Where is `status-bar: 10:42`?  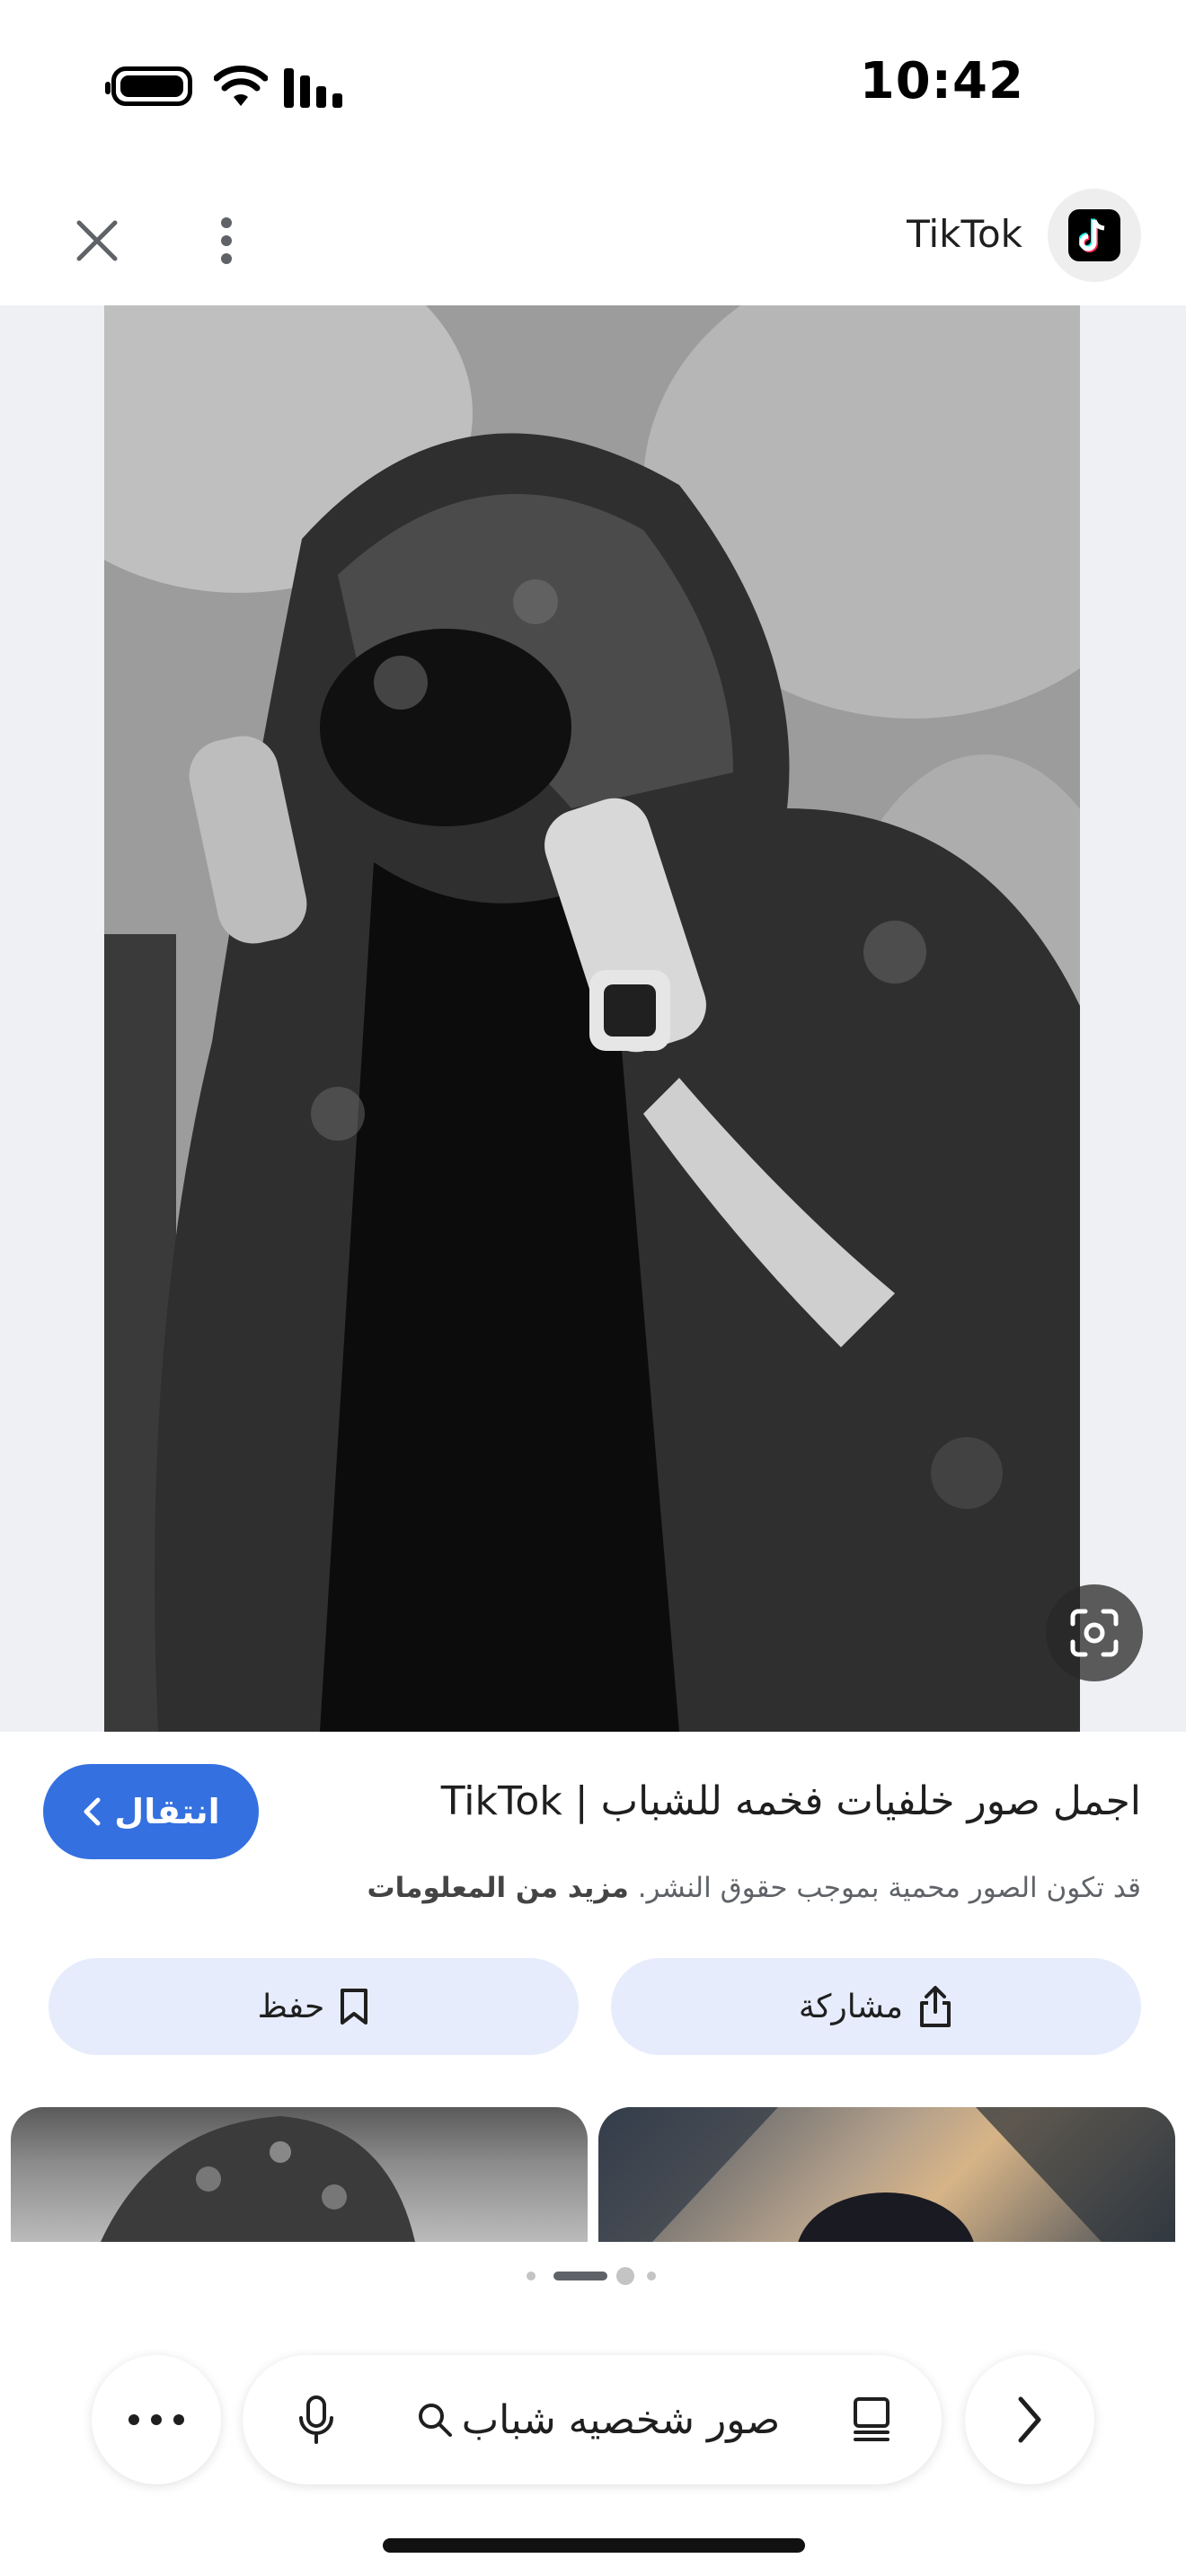 status-bar: 10:42 is located at coordinates (593, 85).